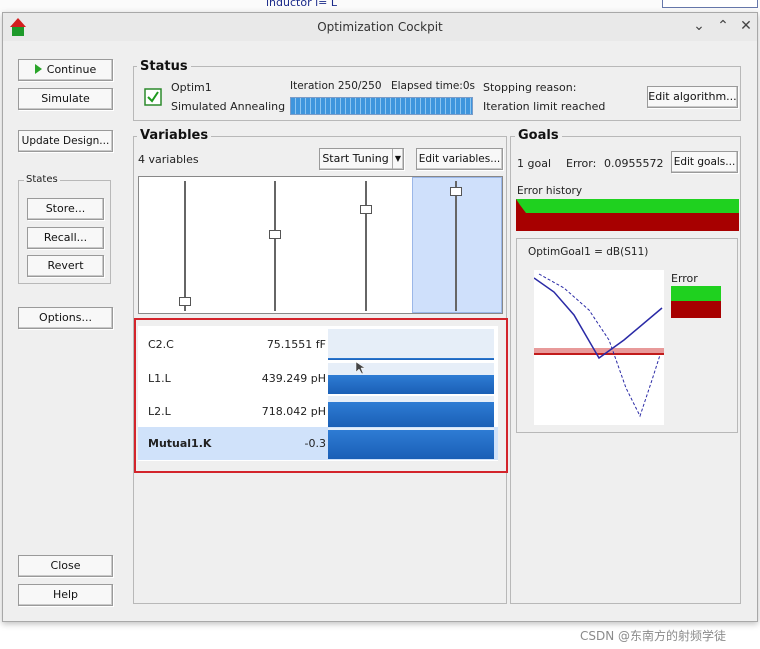 This screenshot has width=760, height=649. What do you see at coordinates (42, 179) in the screenshot?
I see `states-label: States` at bounding box center [42, 179].